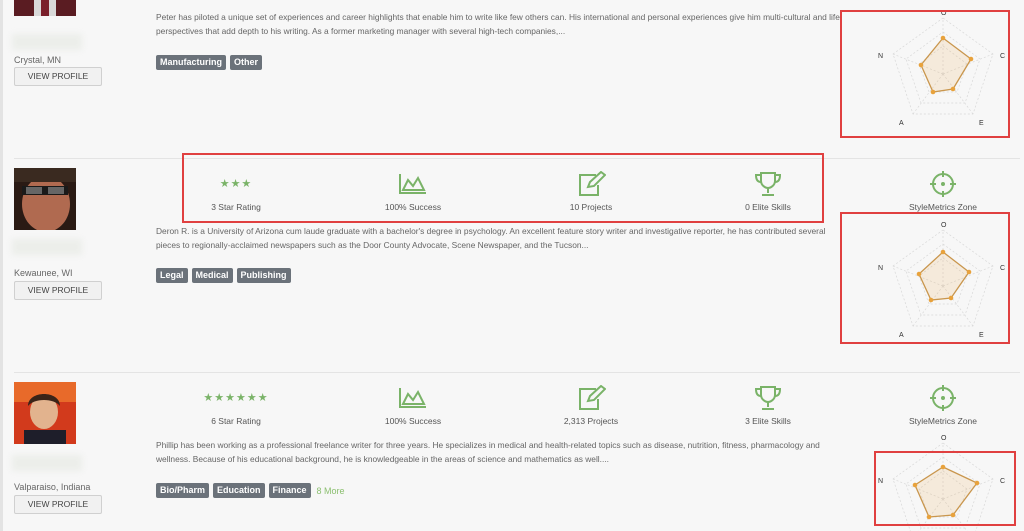 Image resolution: width=1024 pixels, height=531 pixels. Describe the element at coordinates (236, 184) in the screenshot. I see `star-rating-icon: ★★★` at that location.